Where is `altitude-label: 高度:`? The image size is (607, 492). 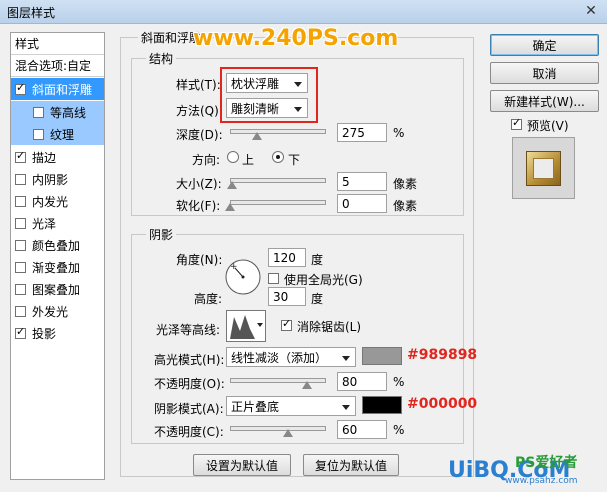
altitude-label: 高度: is located at coordinates (208, 299).